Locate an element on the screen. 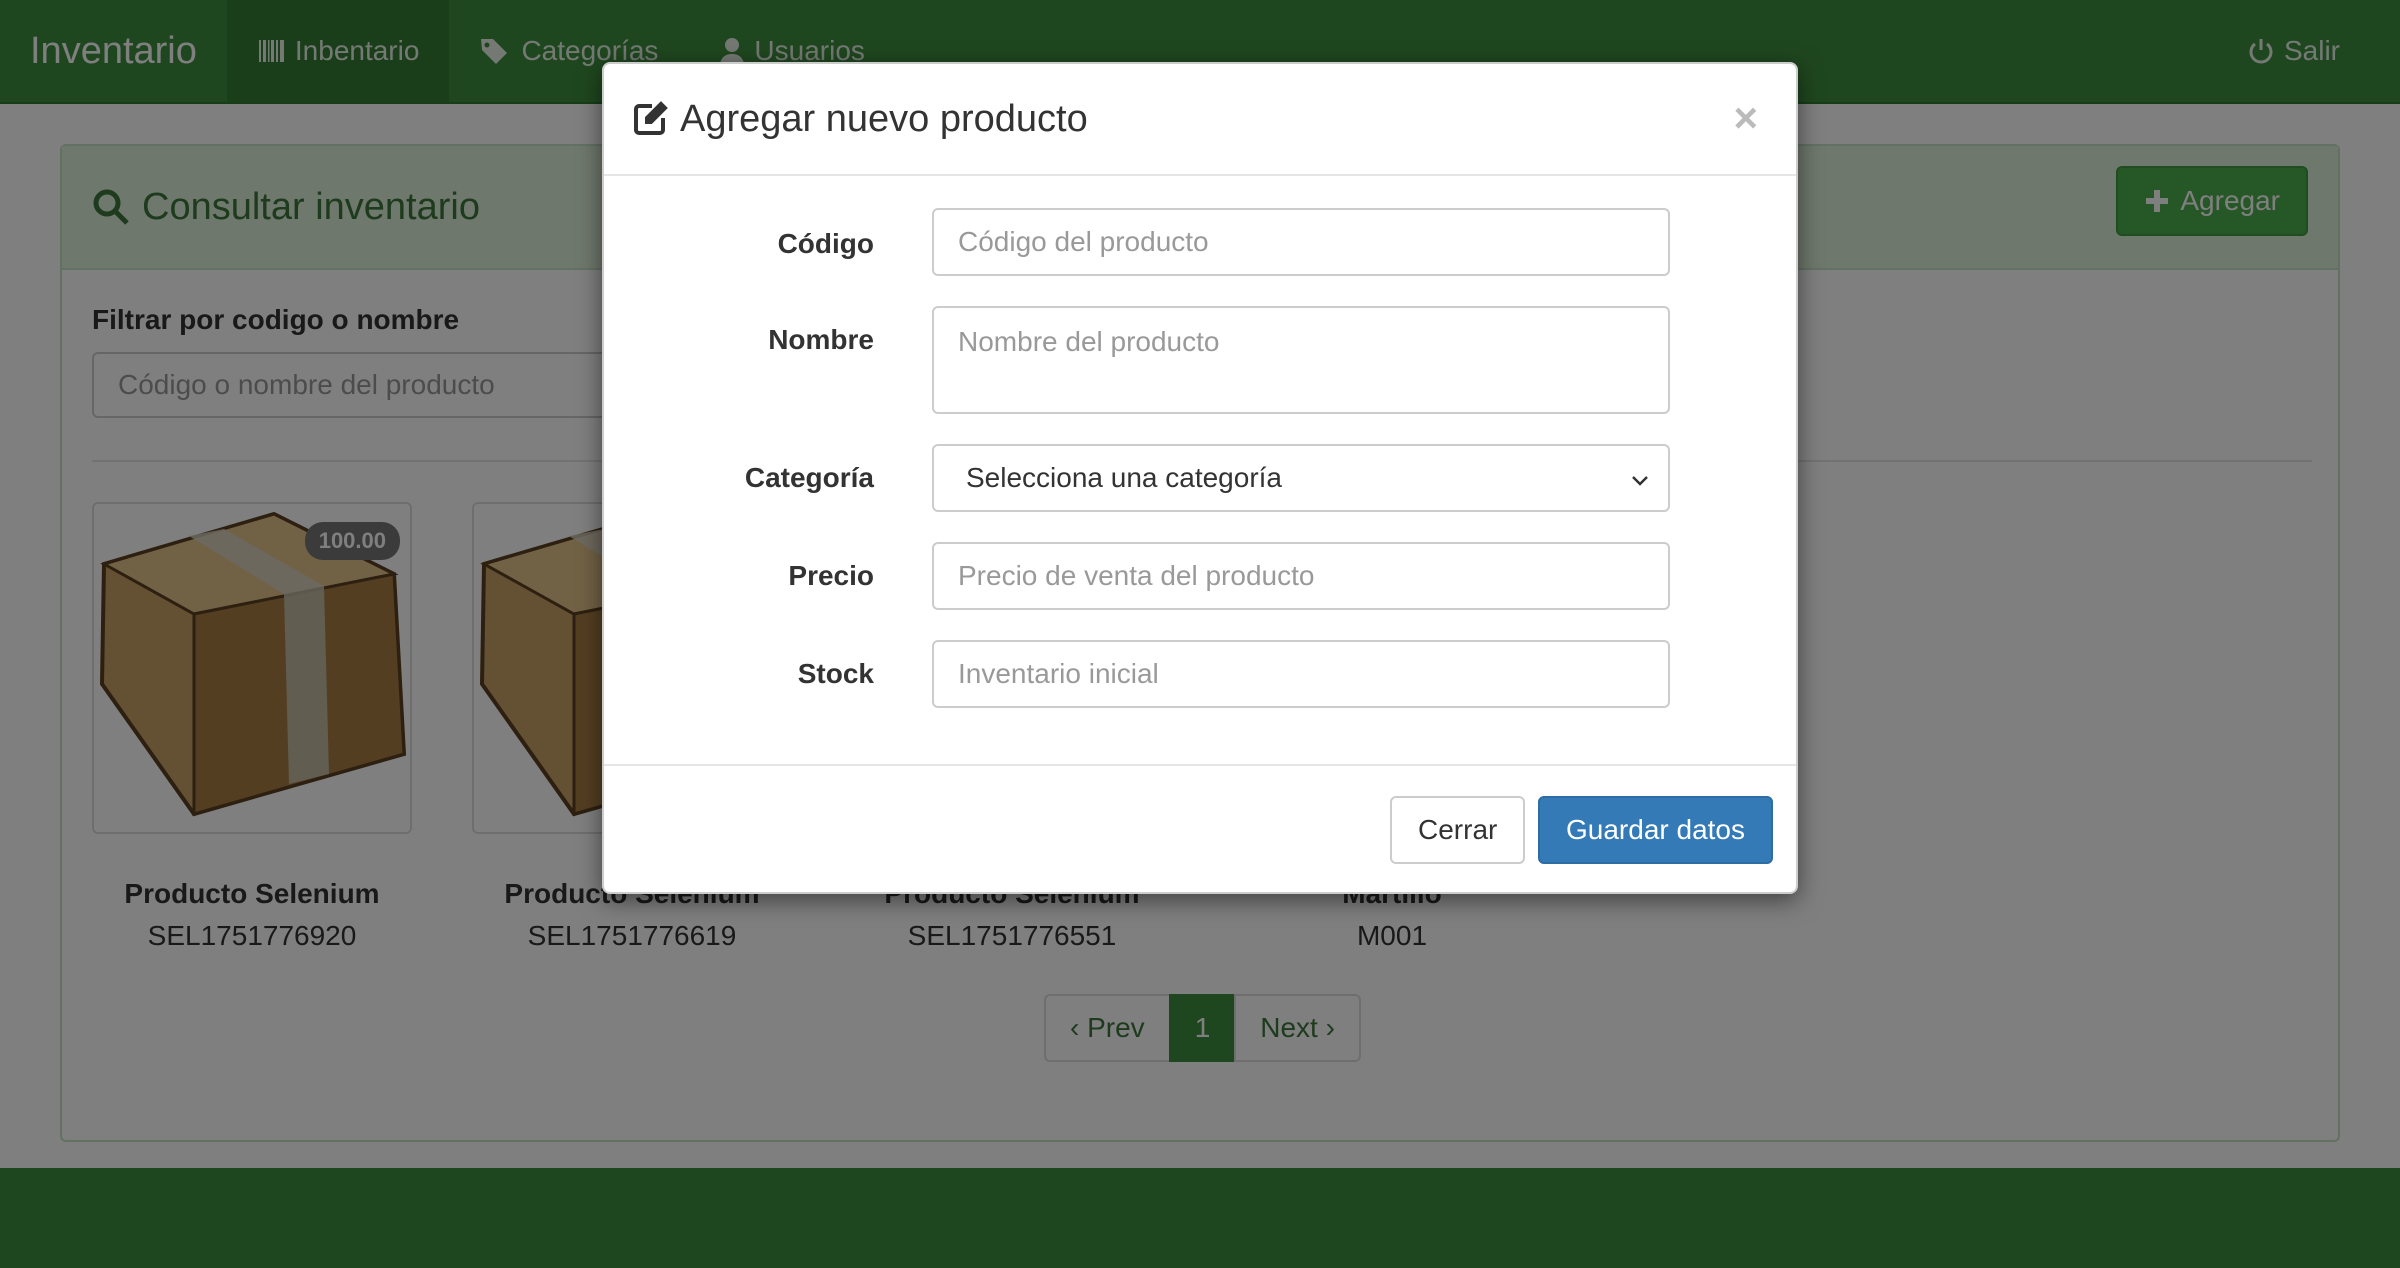  precio-input: Precio de venta del producto is located at coordinates (1301, 576).